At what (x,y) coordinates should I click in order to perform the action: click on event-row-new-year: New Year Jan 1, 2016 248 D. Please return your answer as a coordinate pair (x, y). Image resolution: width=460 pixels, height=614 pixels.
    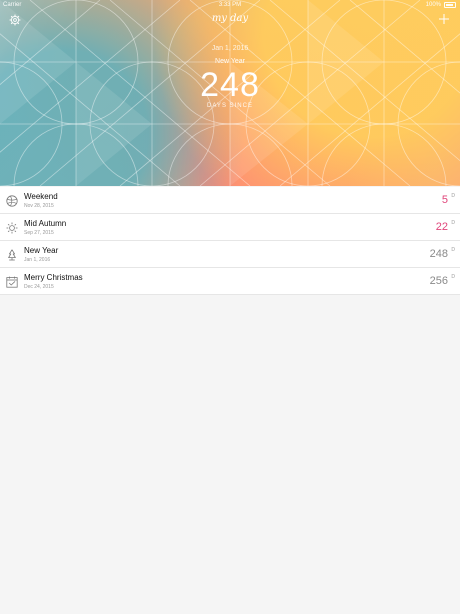
    Looking at the image, I should click on (230, 254).